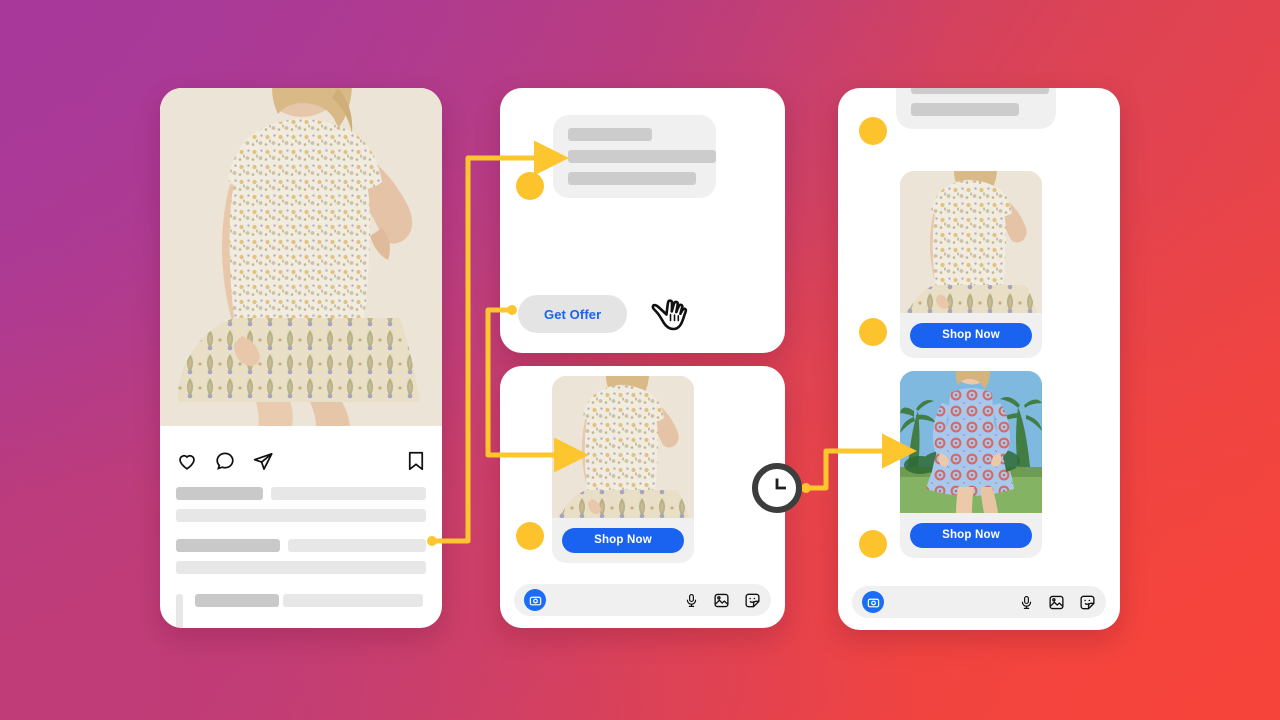 This screenshot has width=1280, height=720. I want to click on share-icon, so click(263, 461).